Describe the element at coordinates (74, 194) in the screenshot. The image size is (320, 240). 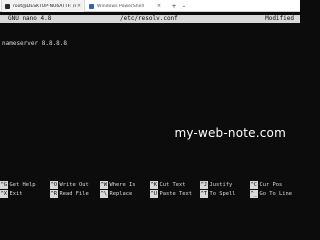
I see `shortcut-label: Read File` at that location.